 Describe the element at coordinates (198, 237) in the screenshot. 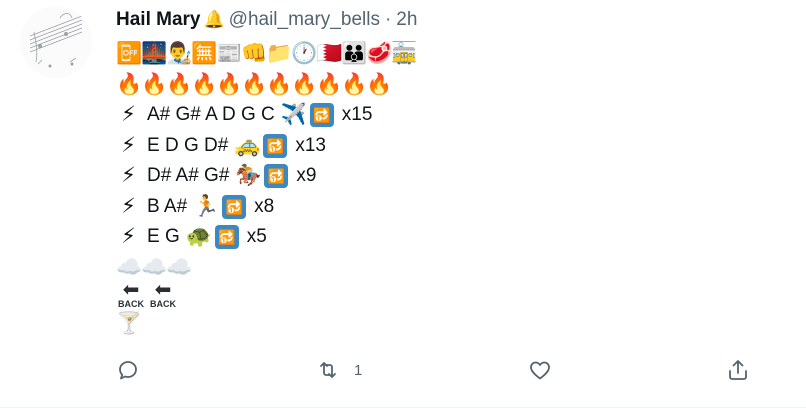

I see `turtle-icon: 🐢` at that location.